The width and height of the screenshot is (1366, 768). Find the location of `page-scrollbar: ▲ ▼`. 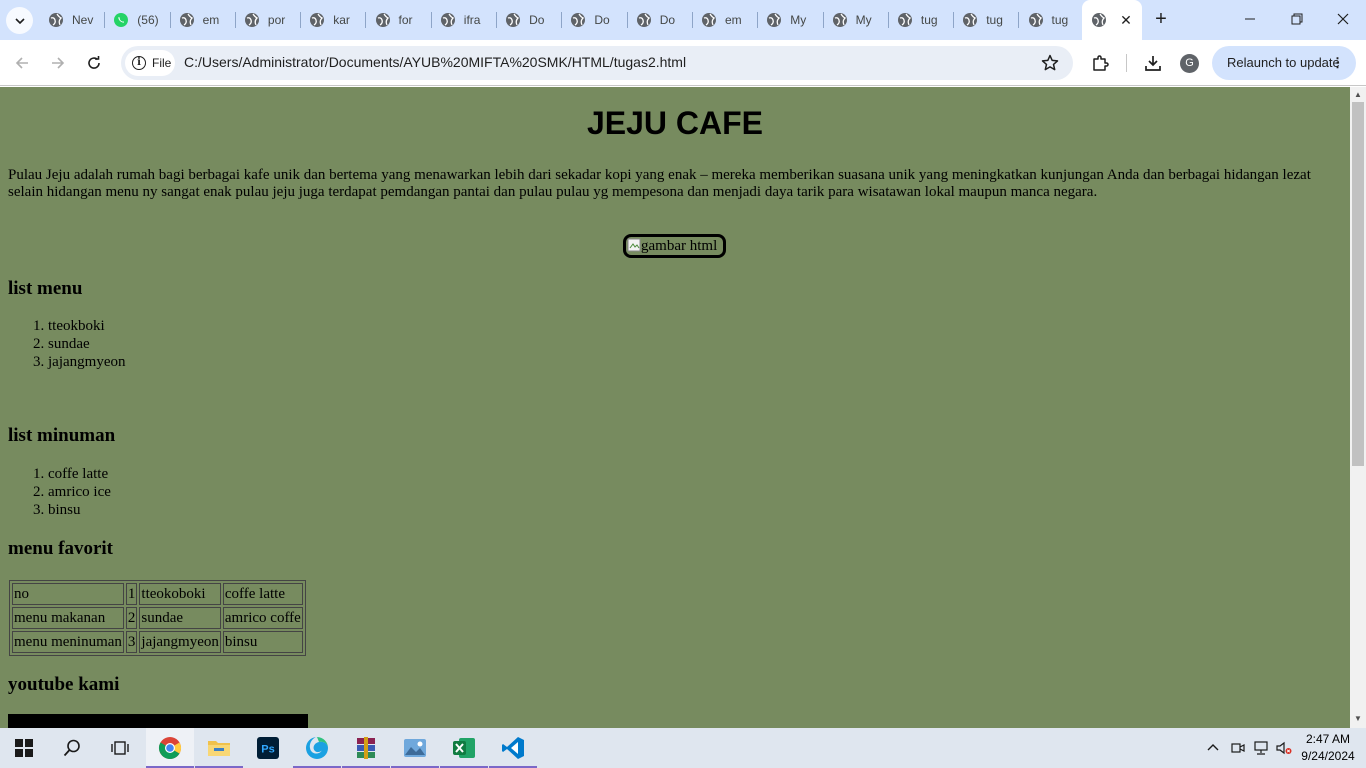

page-scrollbar: ▲ ▼ is located at coordinates (1358, 407).